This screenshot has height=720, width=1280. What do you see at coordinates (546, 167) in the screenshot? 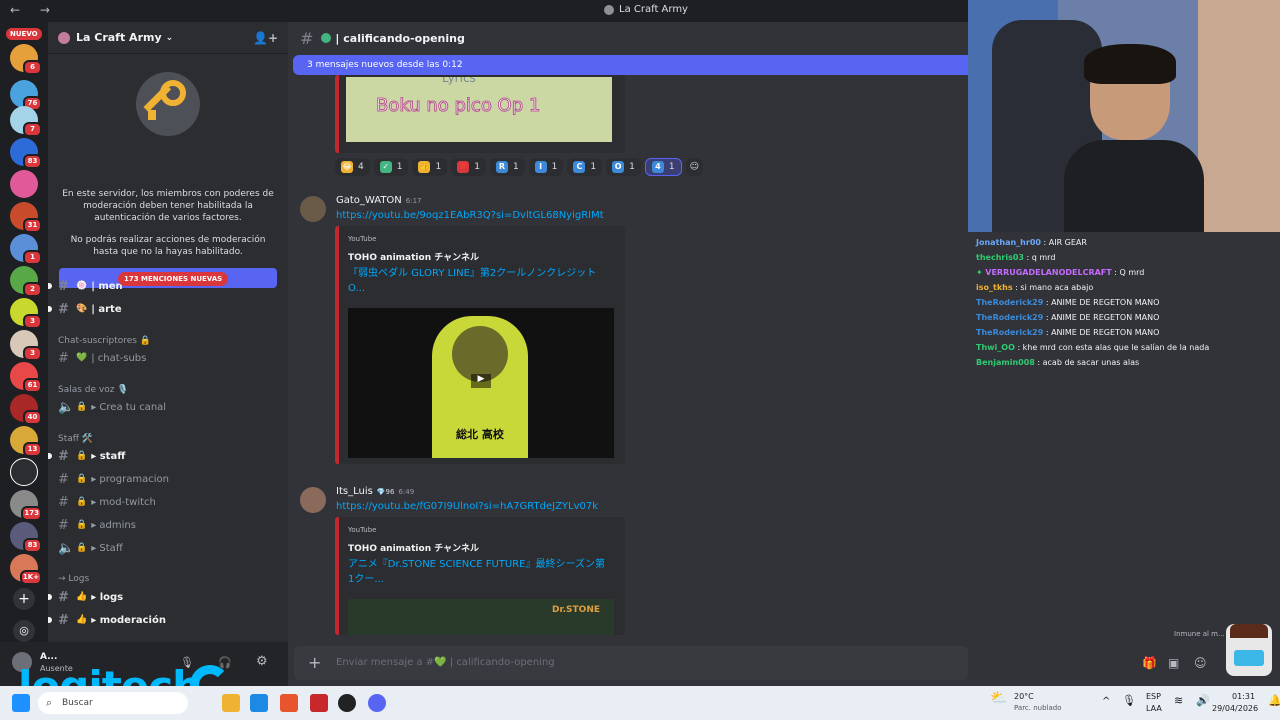
I see `reaction: I1` at bounding box center [546, 167].